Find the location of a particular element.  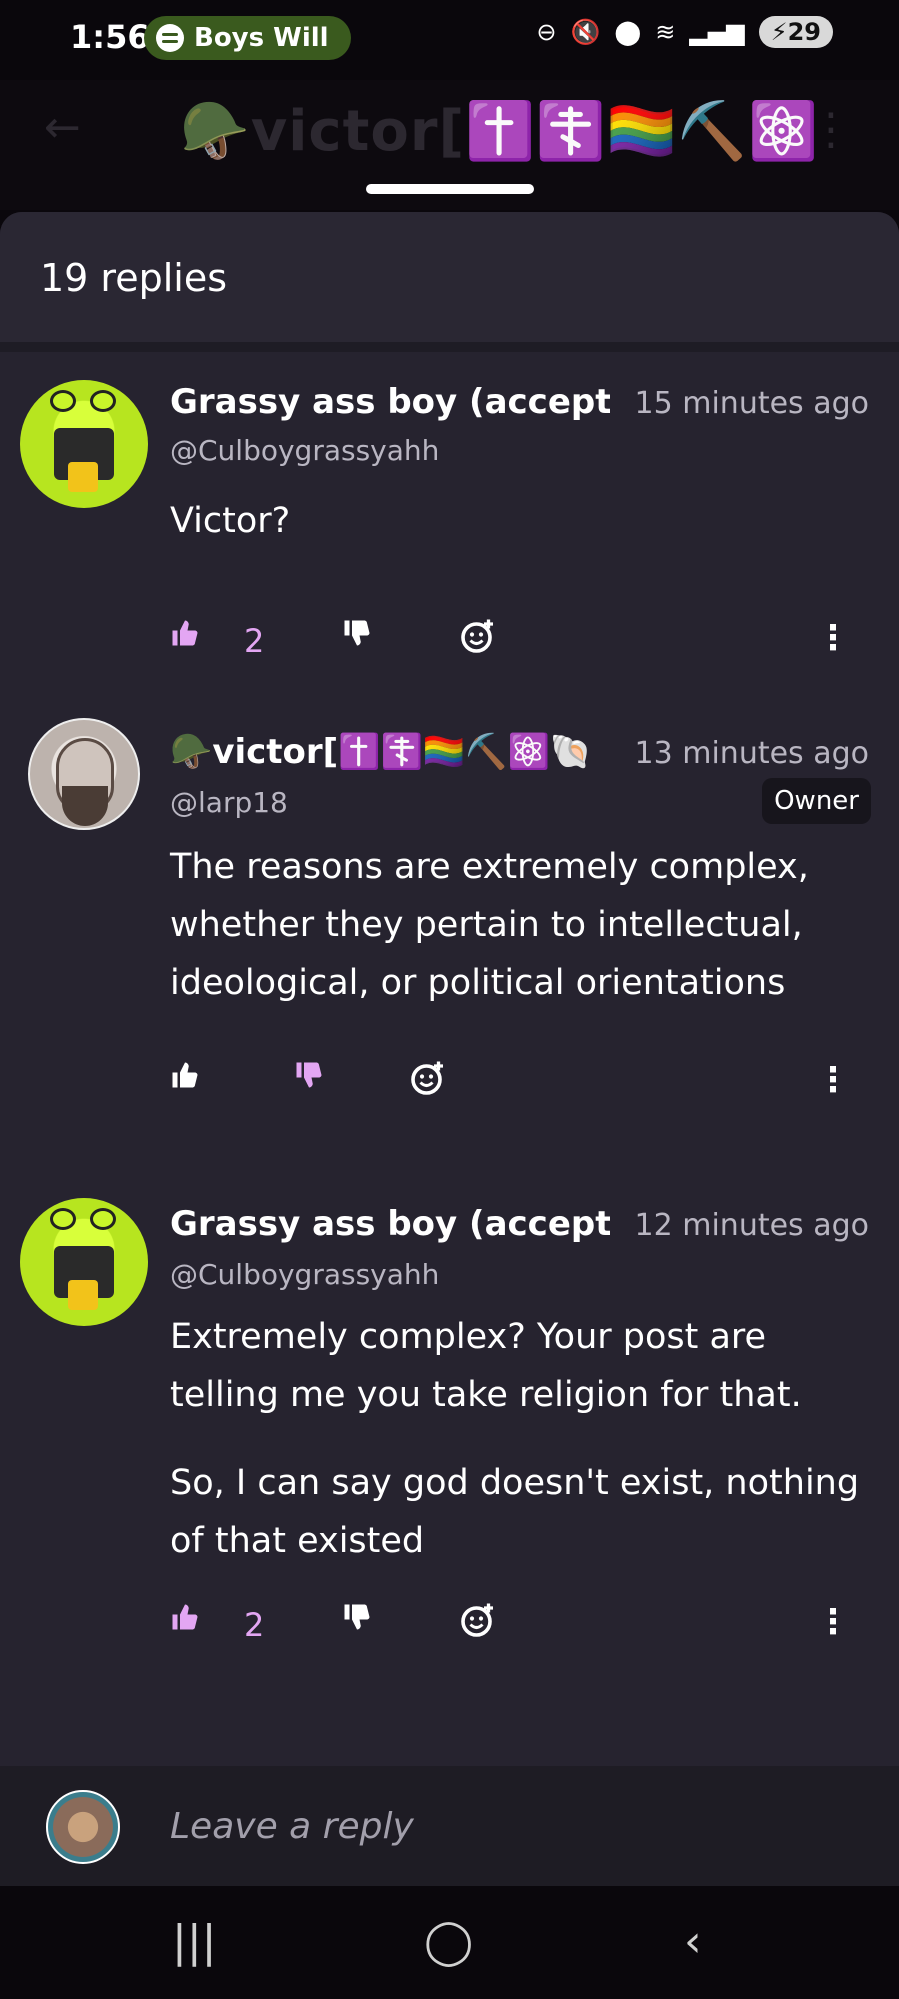

wifi-icon: ≋ is located at coordinates (665, 32).